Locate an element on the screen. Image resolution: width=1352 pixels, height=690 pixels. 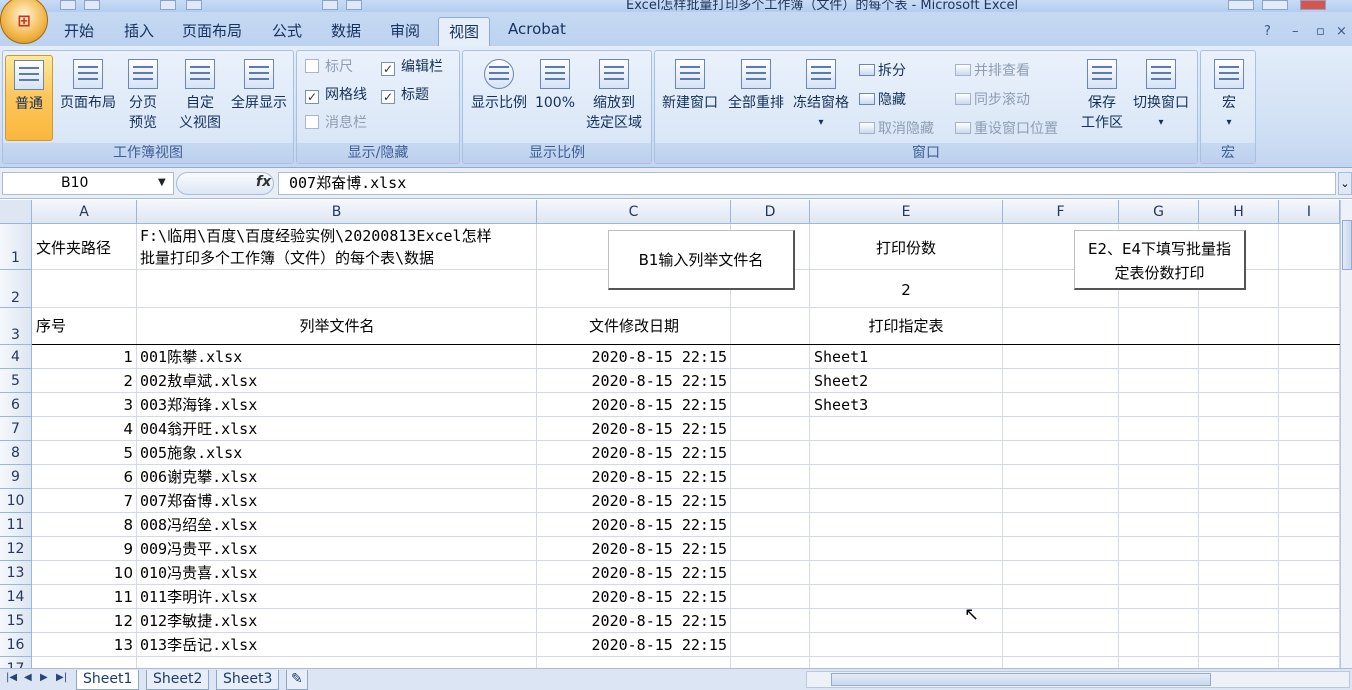
cell-serial-no: 7 is located at coordinates (82, 501).